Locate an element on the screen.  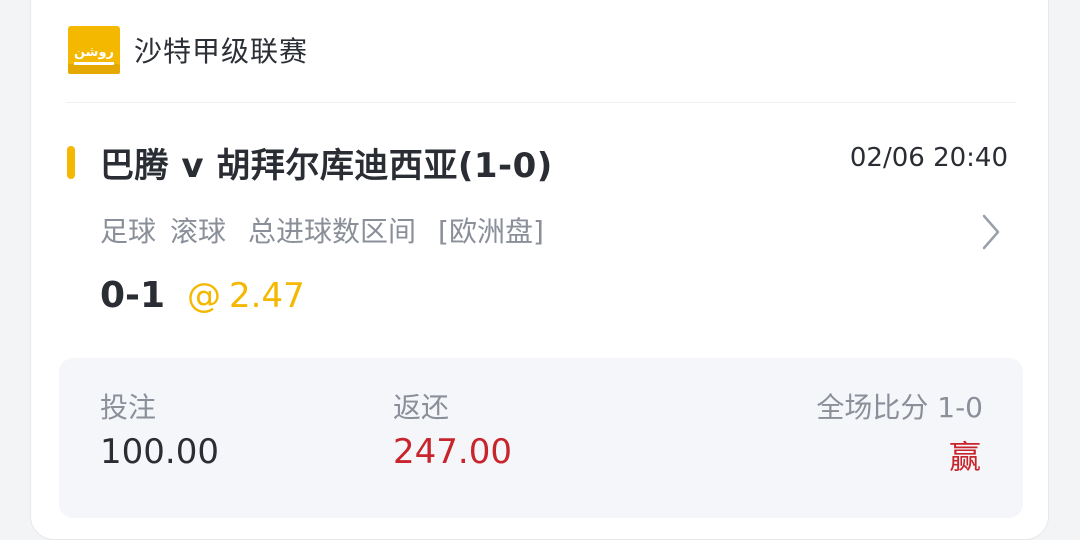
league-name: 沙特甲级联赛 is located at coordinates (221, 51).